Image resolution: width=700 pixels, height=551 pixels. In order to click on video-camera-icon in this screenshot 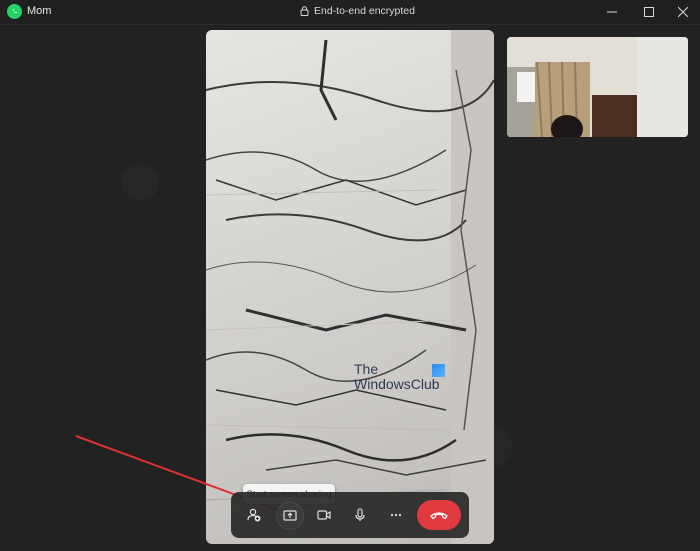, I will do `click(324, 515)`.